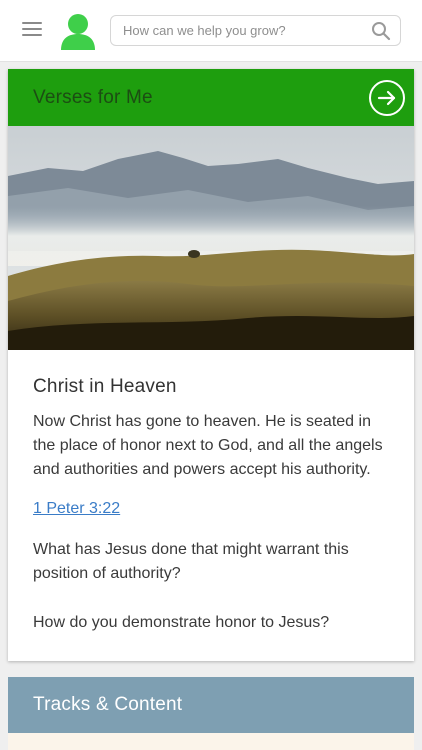 The height and width of the screenshot is (750, 422). What do you see at coordinates (181, 622) in the screenshot?
I see `reflection-question: How do you demonstrate honor to Jesus?` at bounding box center [181, 622].